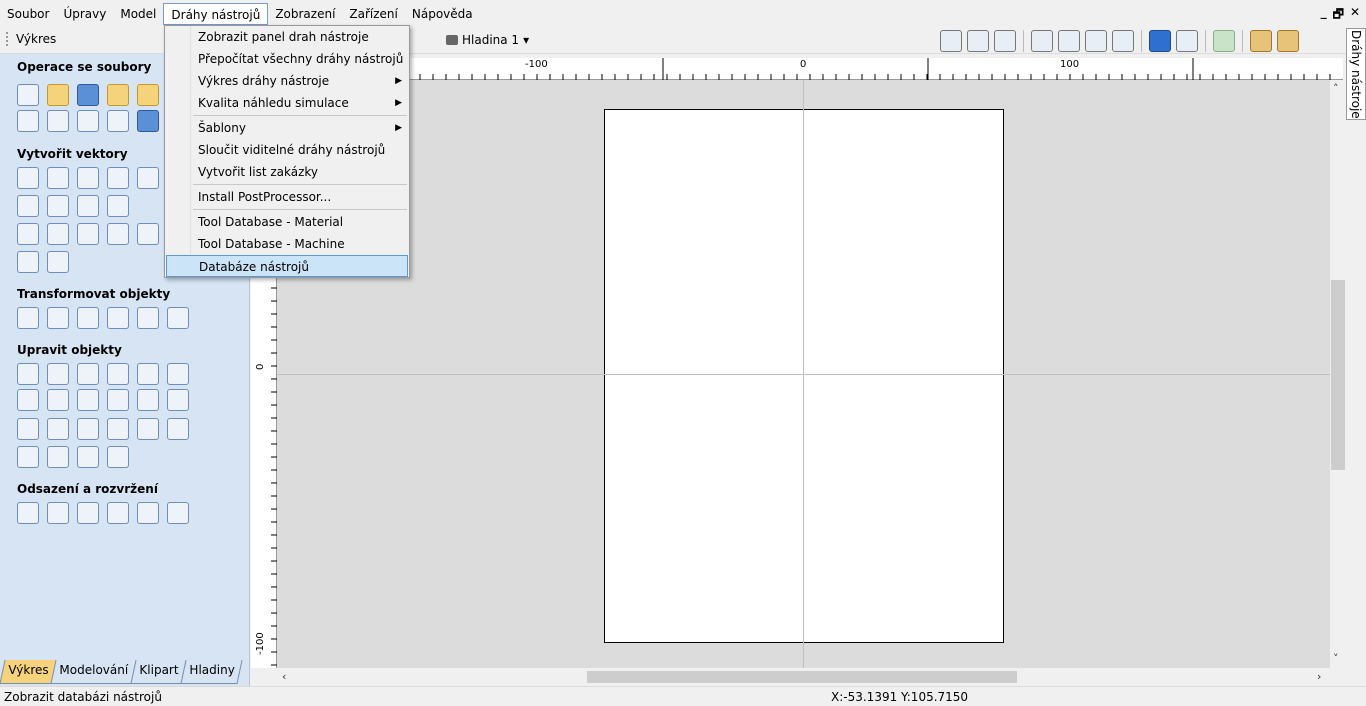  I want to click on menu-machine: Zařízení, so click(373, 14).